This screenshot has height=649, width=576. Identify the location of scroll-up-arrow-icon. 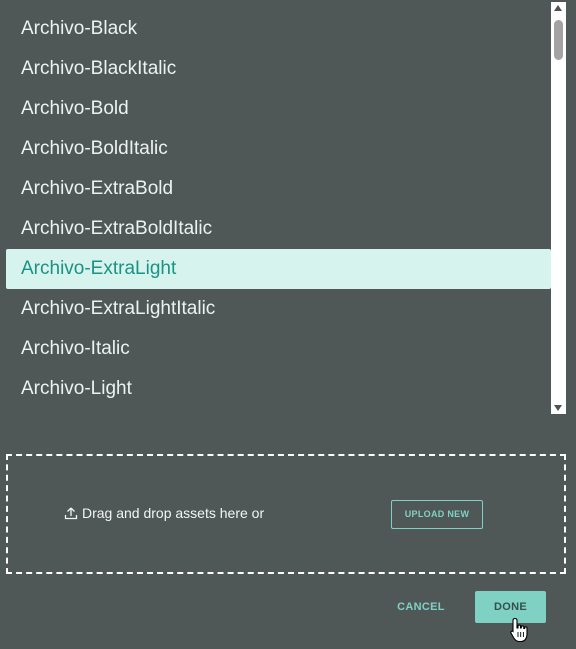
(558, 8).